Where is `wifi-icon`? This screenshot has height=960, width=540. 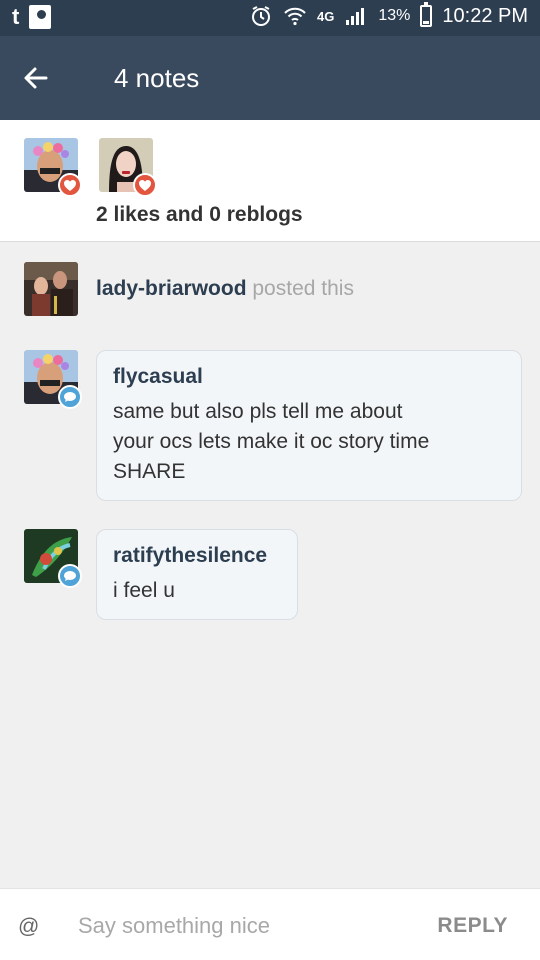
wifi-icon is located at coordinates (295, 16).